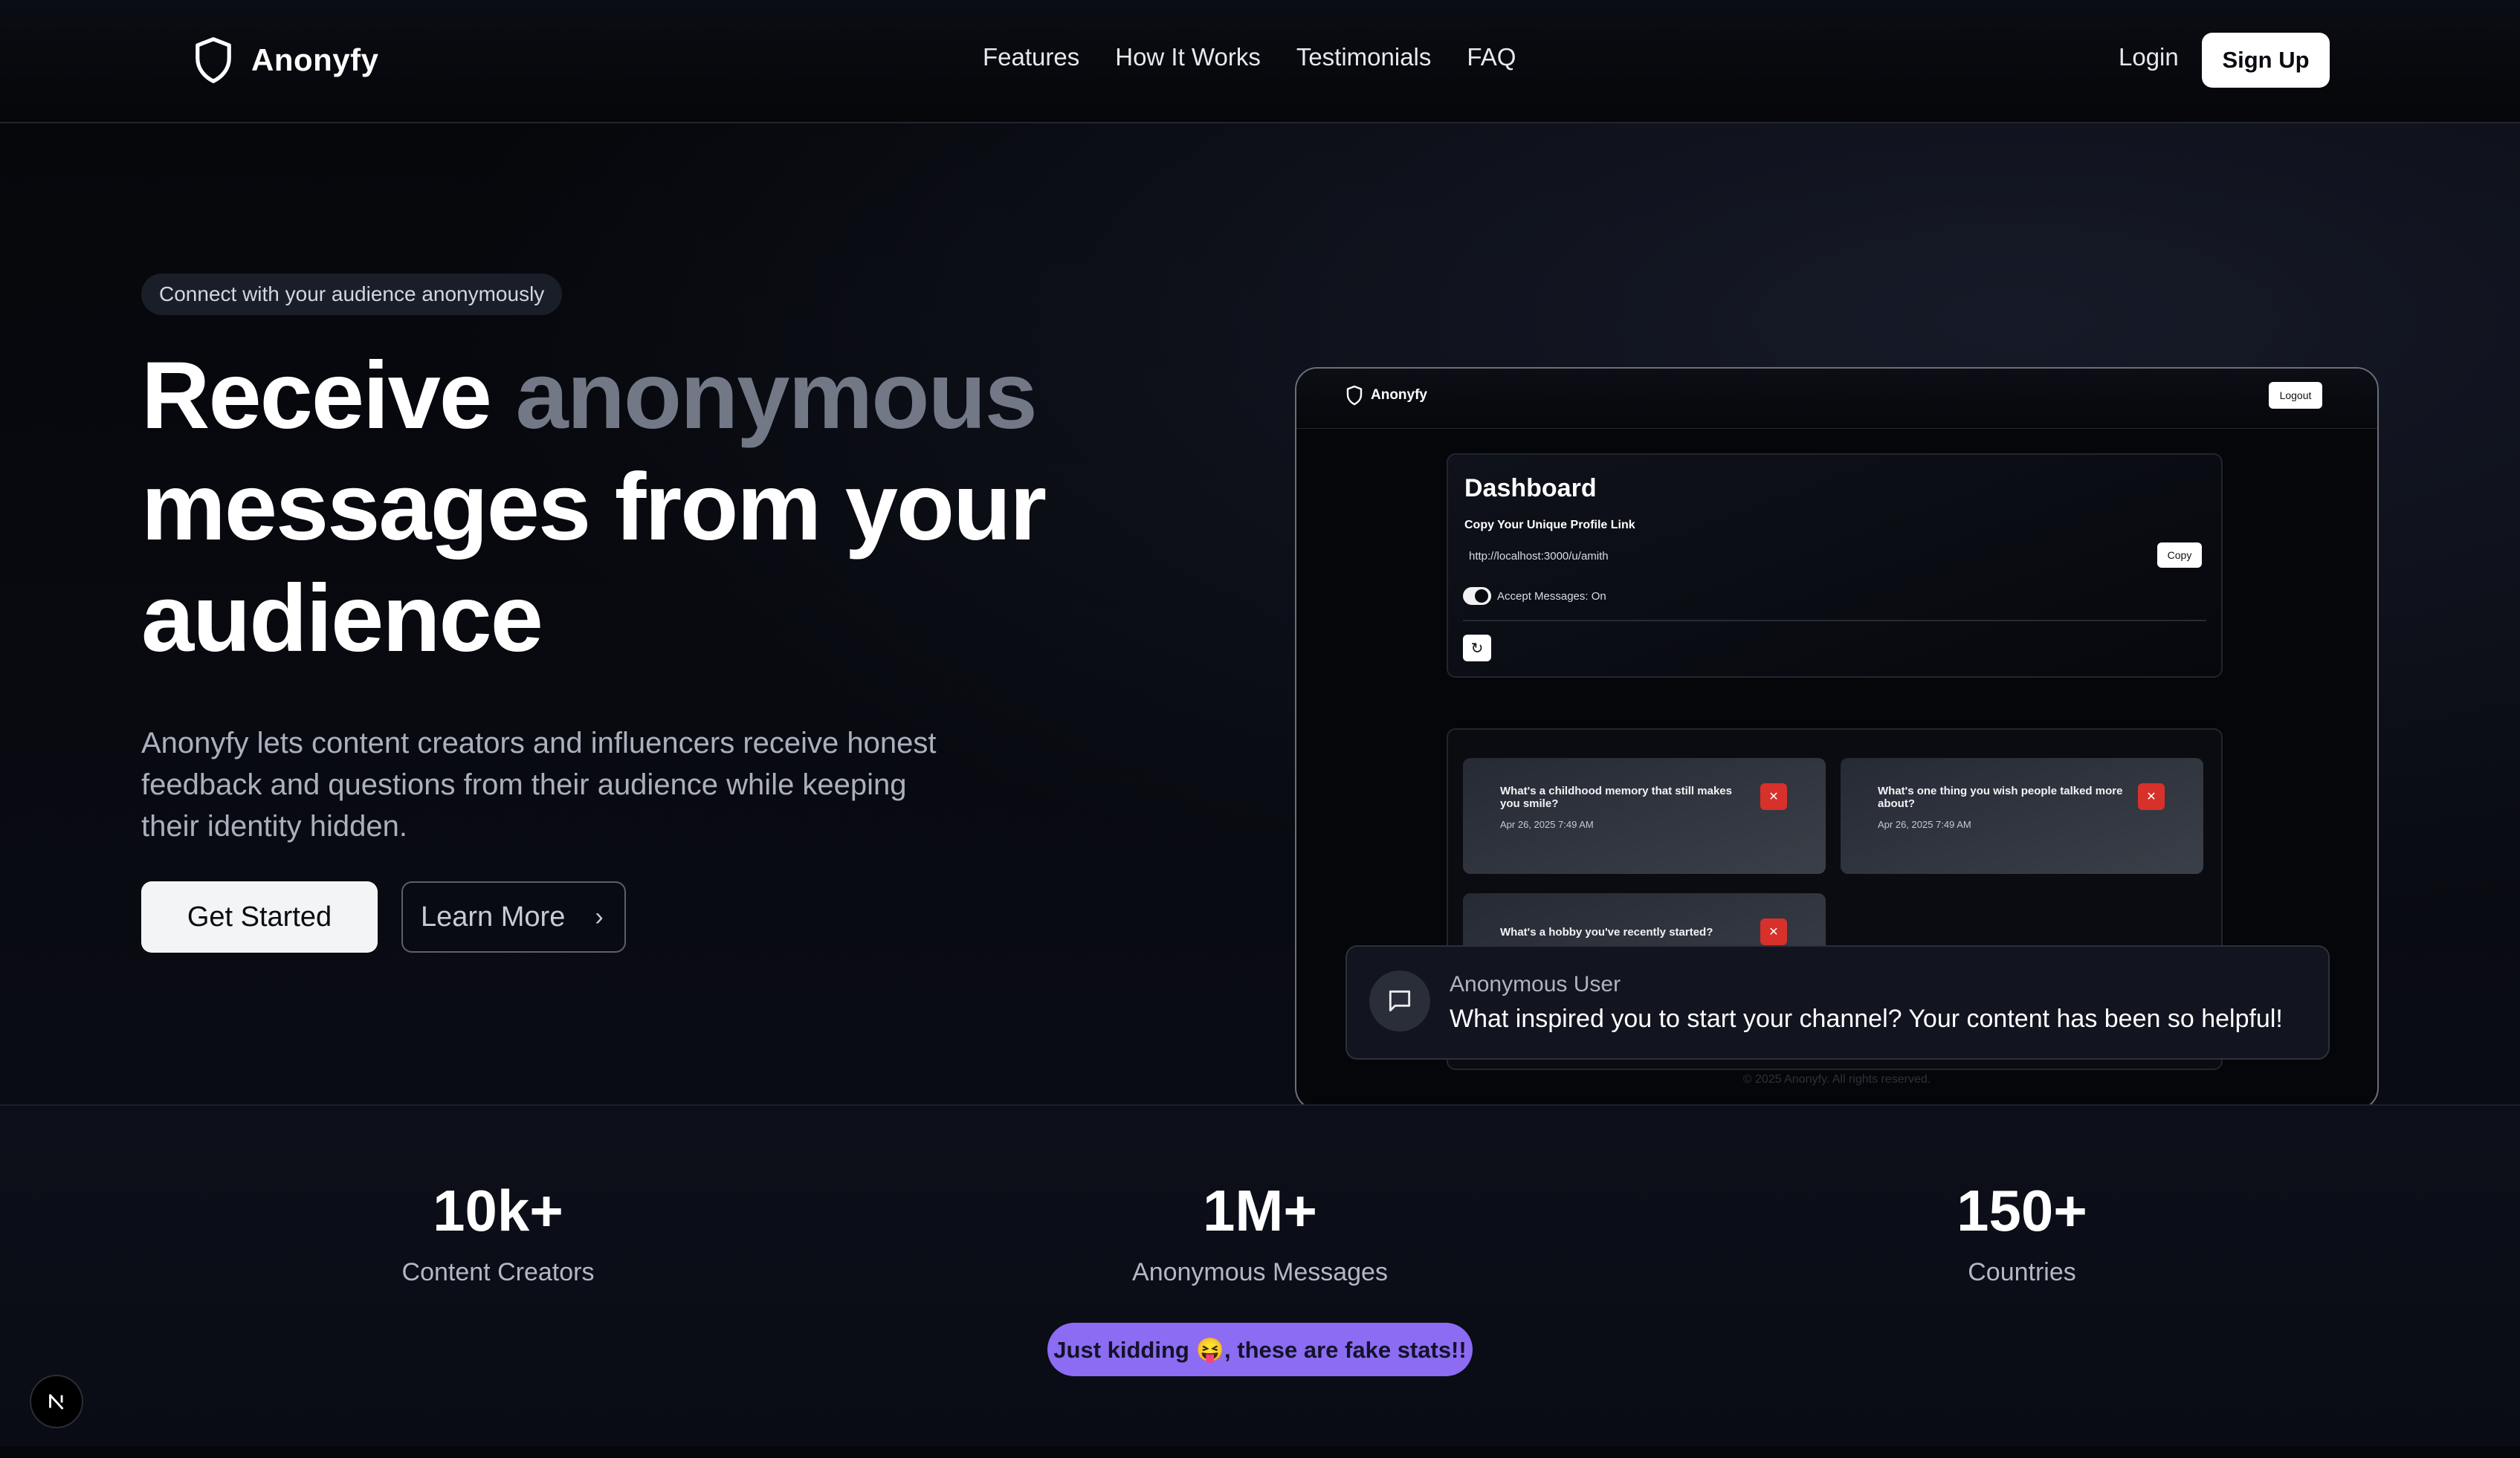 The image size is (2520, 1458). What do you see at coordinates (1477, 648) in the screenshot?
I see `refresh-icon: ↻` at bounding box center [1477, 648].